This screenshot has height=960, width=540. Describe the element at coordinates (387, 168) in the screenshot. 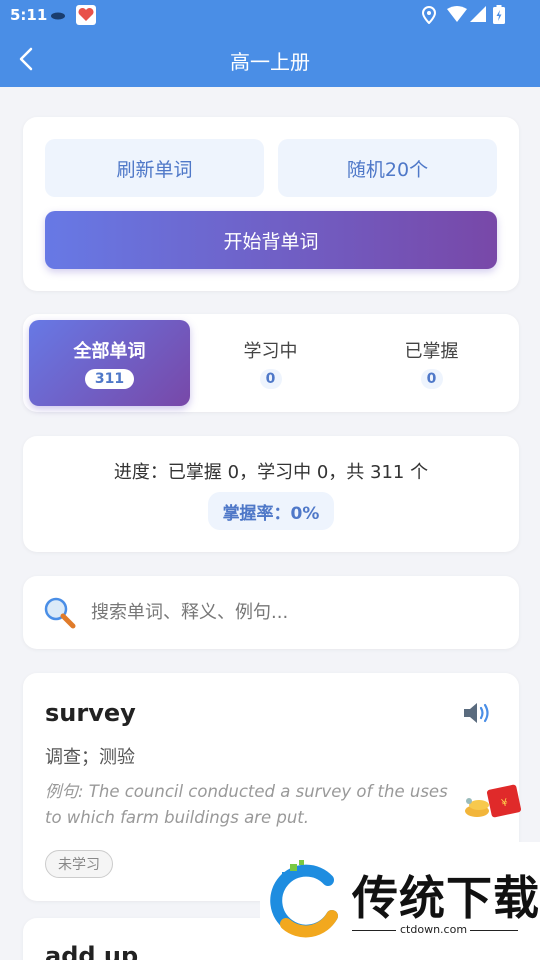

I see `random-20-button: 随机20个` at that location.